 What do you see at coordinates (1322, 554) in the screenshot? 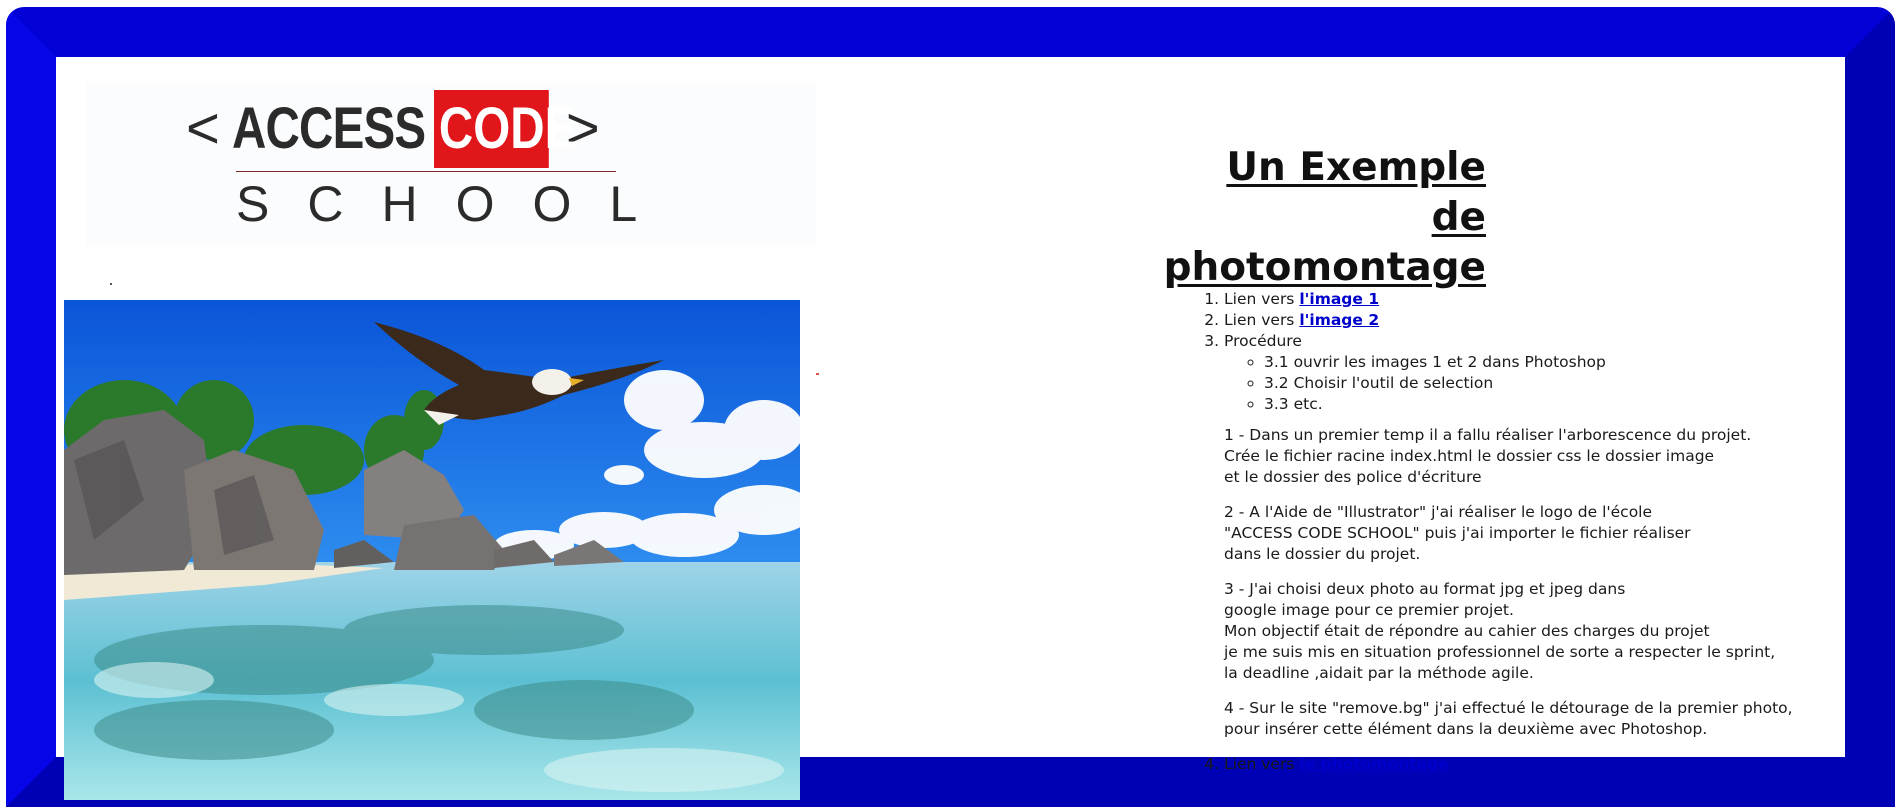
I see `paragraph-line: dans le dossier du projet.` at bounding box center [1322, 554].